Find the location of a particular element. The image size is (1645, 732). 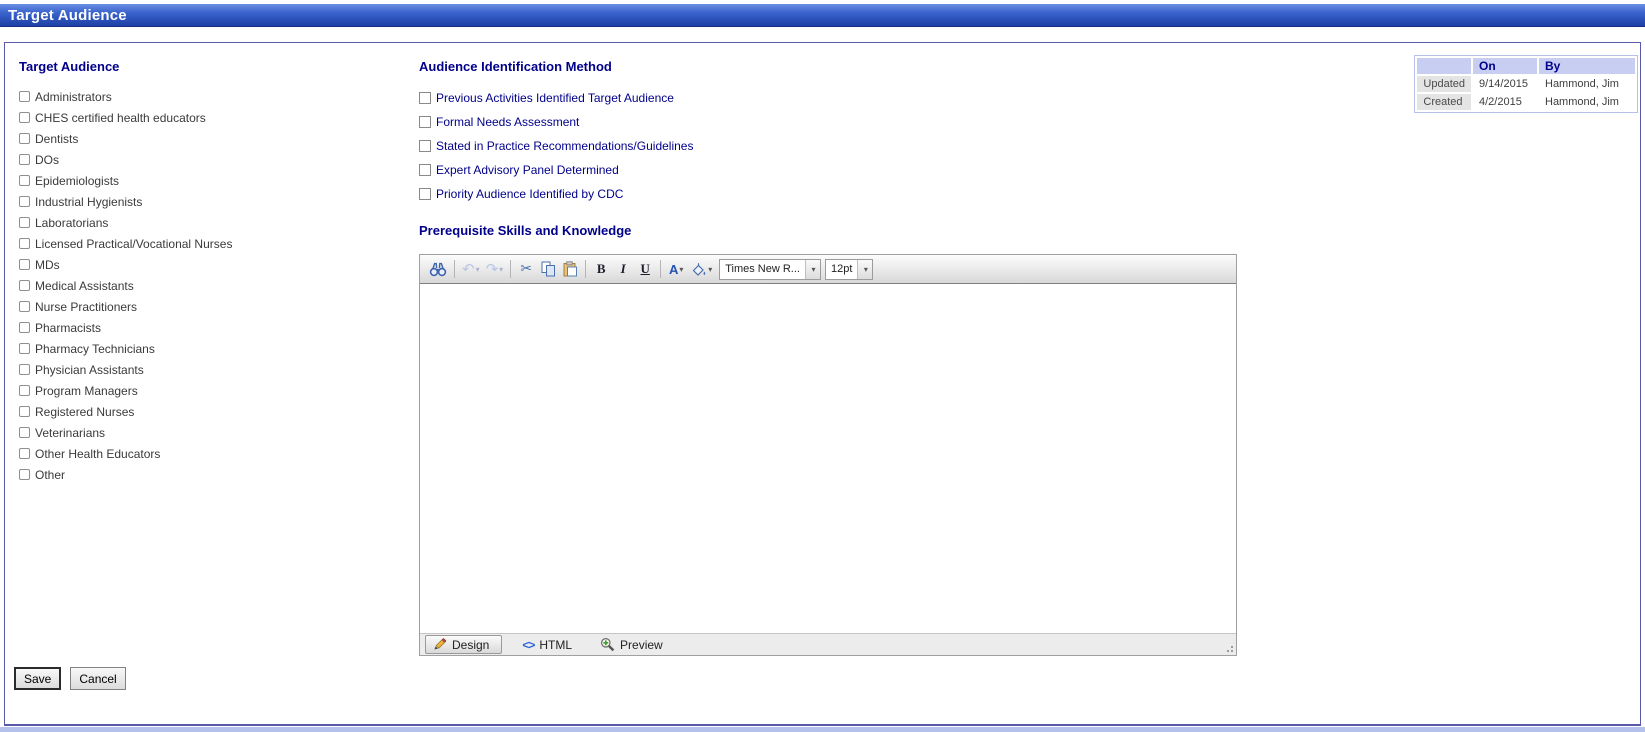

pencil-icon is located at coordinates (440, 644).